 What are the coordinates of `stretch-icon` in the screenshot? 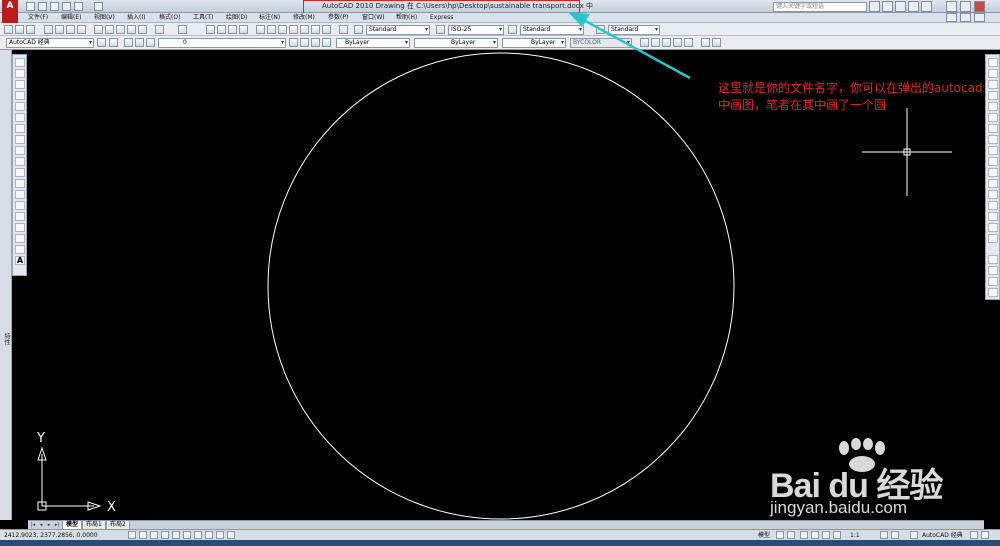 It's located at (993, 150).